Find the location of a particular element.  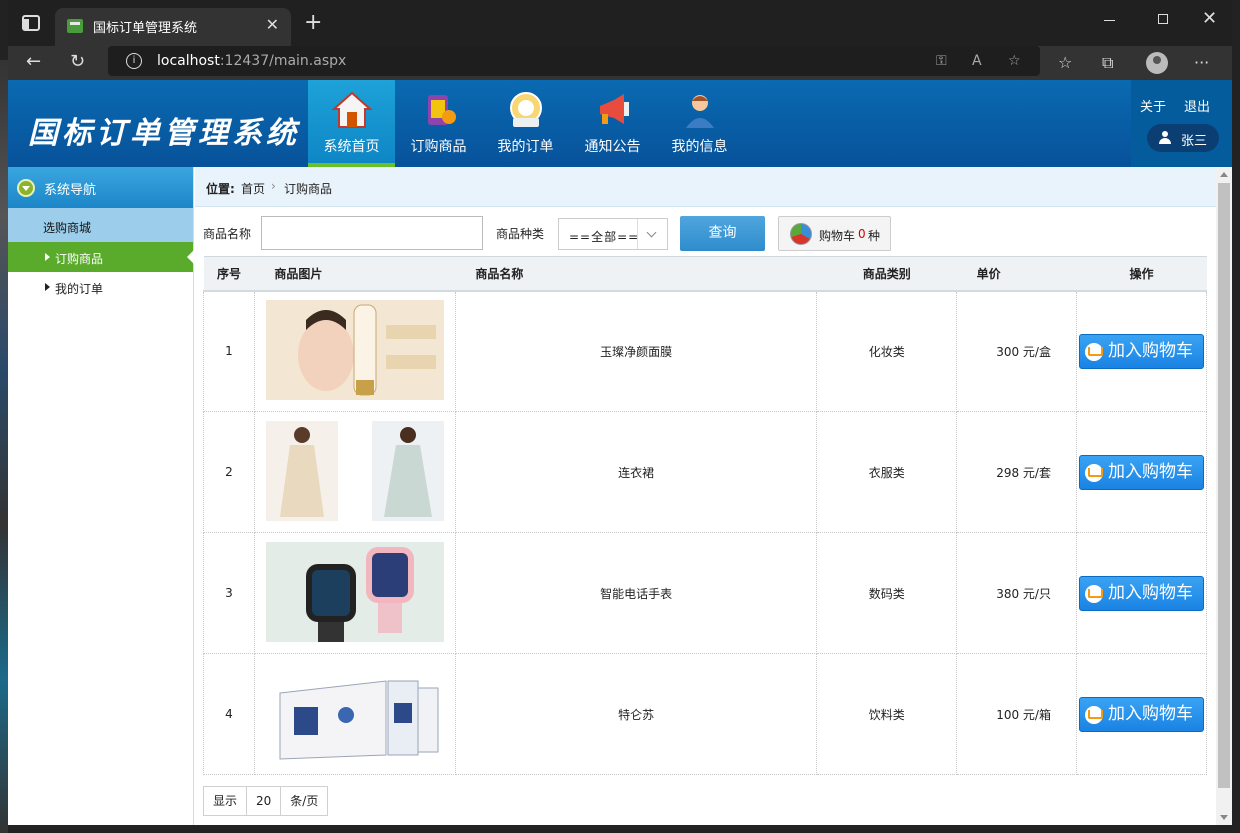

tab-title: 国标订单管理系统 is located at coordinates (145, 28).